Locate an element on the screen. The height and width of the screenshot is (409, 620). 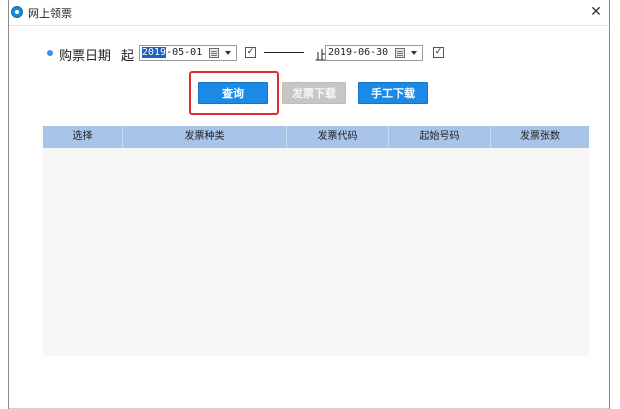
end-date-value: 2019-06-30 is located at coordinates (358, 52).